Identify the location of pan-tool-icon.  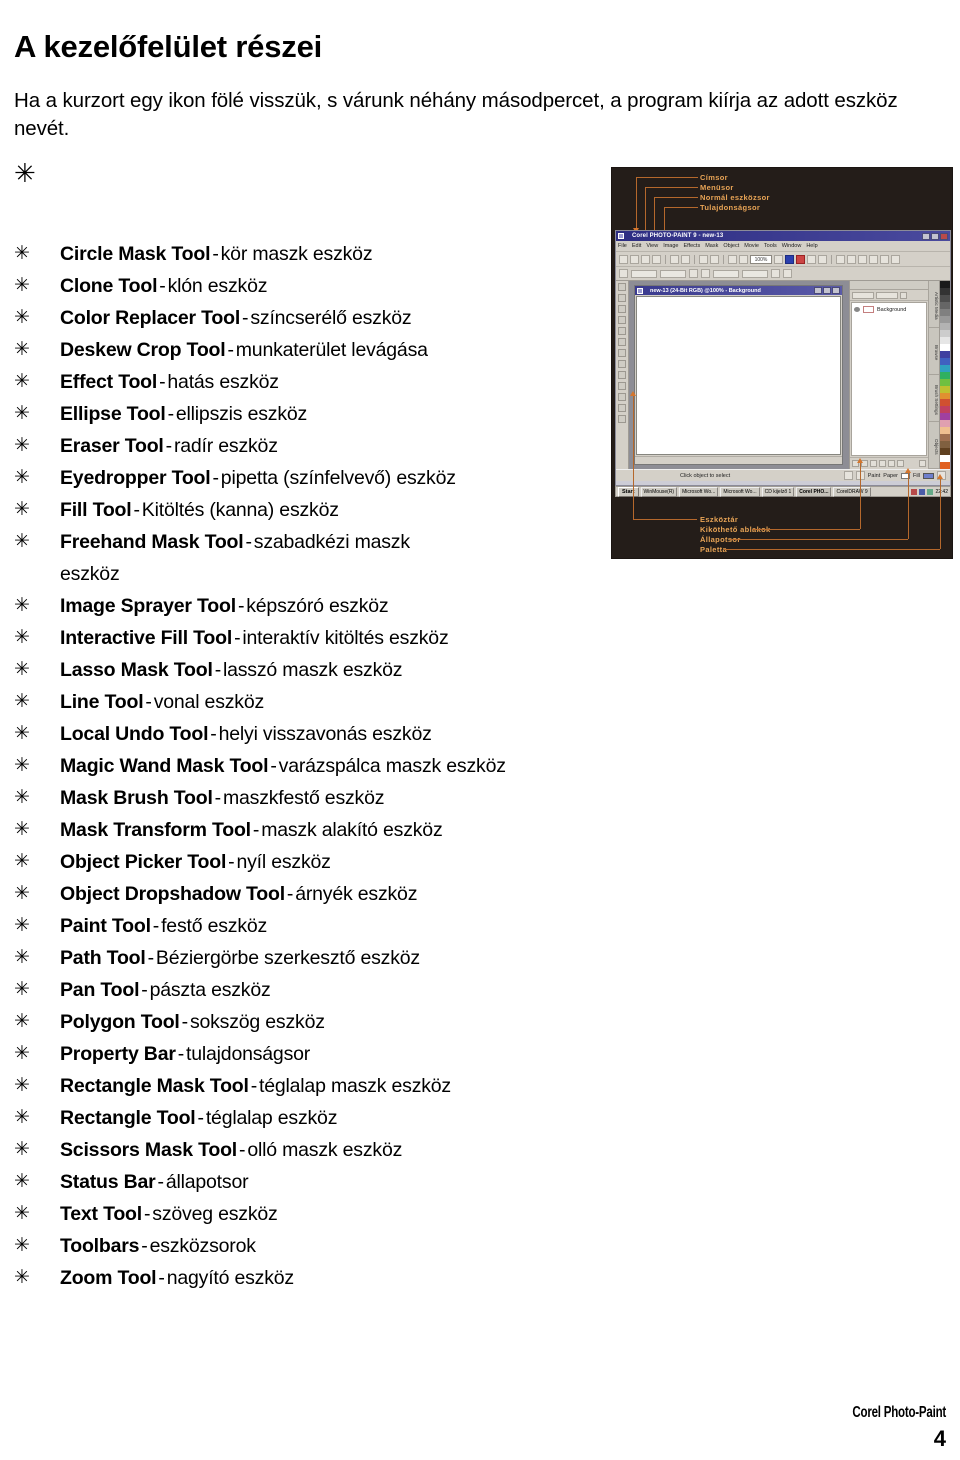
(622, 419).